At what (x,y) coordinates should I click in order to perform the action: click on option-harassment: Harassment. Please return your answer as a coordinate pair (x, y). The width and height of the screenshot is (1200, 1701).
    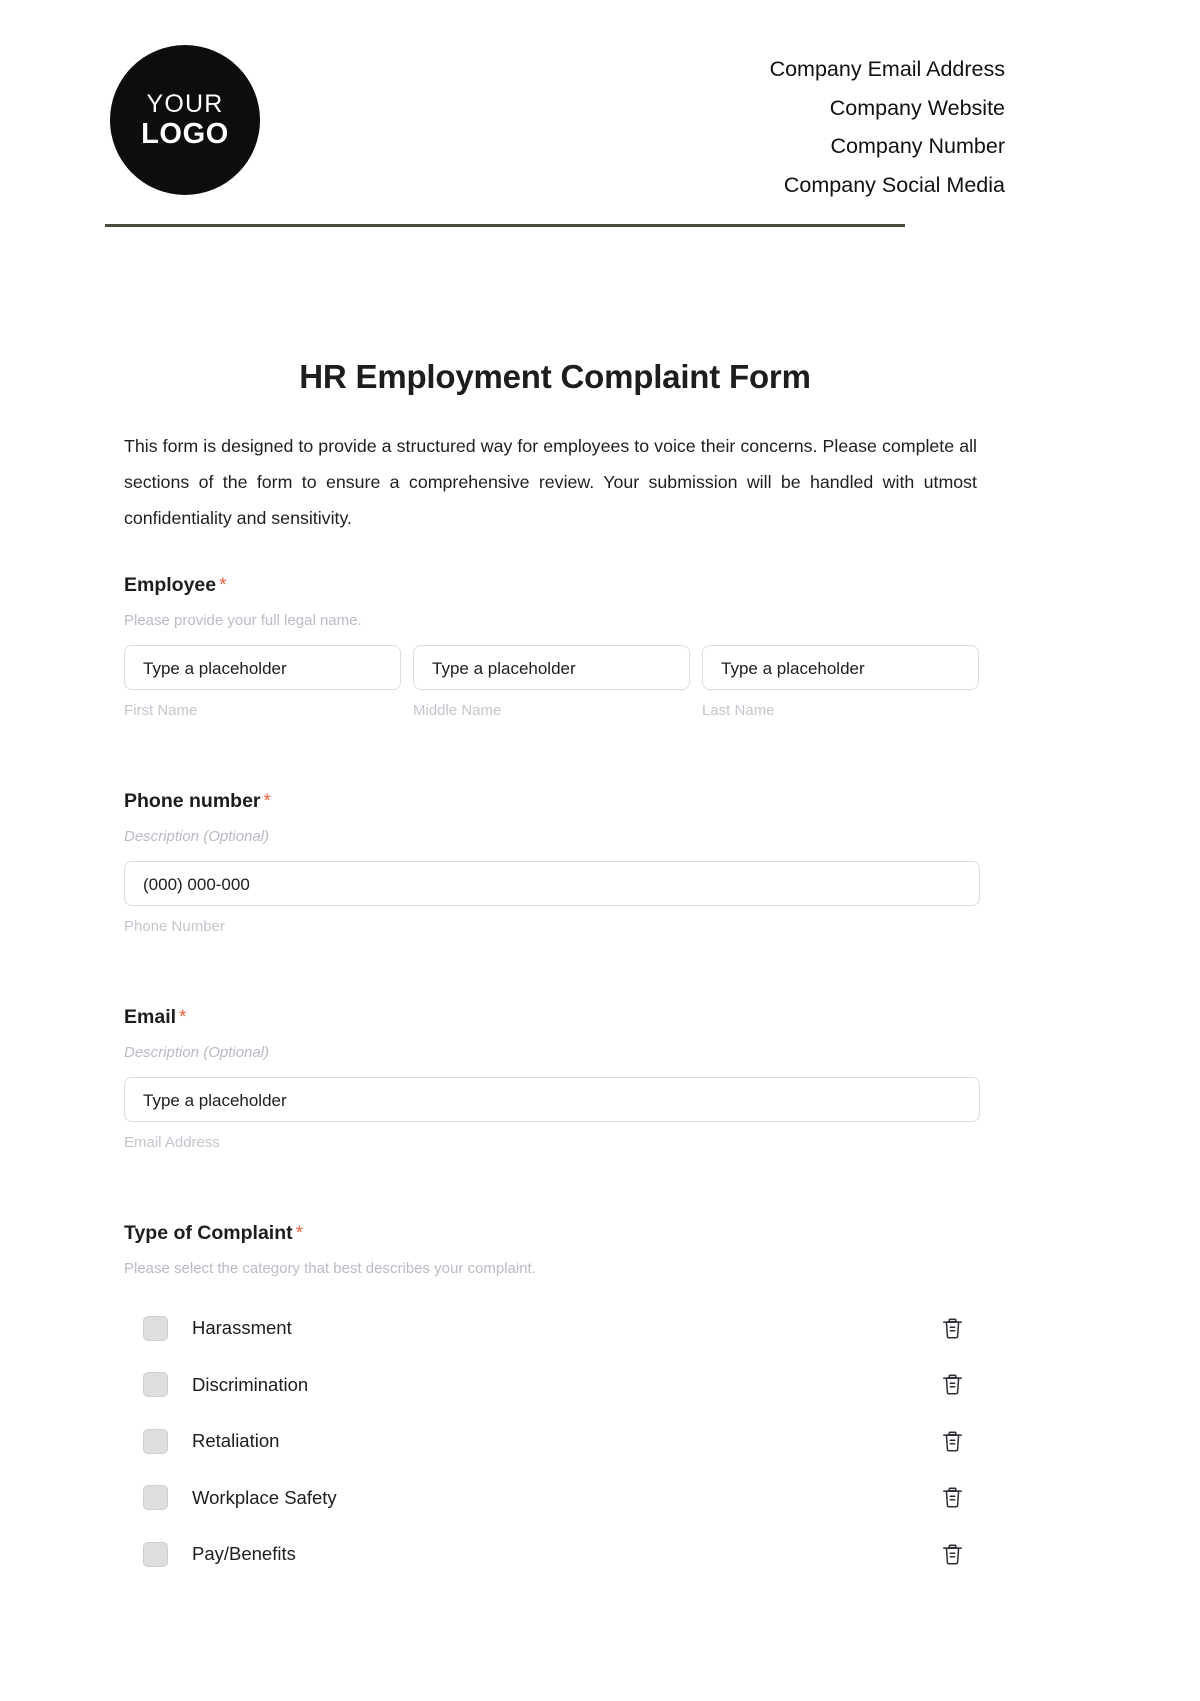
    Looking at the image, I should click on (530, 1328).